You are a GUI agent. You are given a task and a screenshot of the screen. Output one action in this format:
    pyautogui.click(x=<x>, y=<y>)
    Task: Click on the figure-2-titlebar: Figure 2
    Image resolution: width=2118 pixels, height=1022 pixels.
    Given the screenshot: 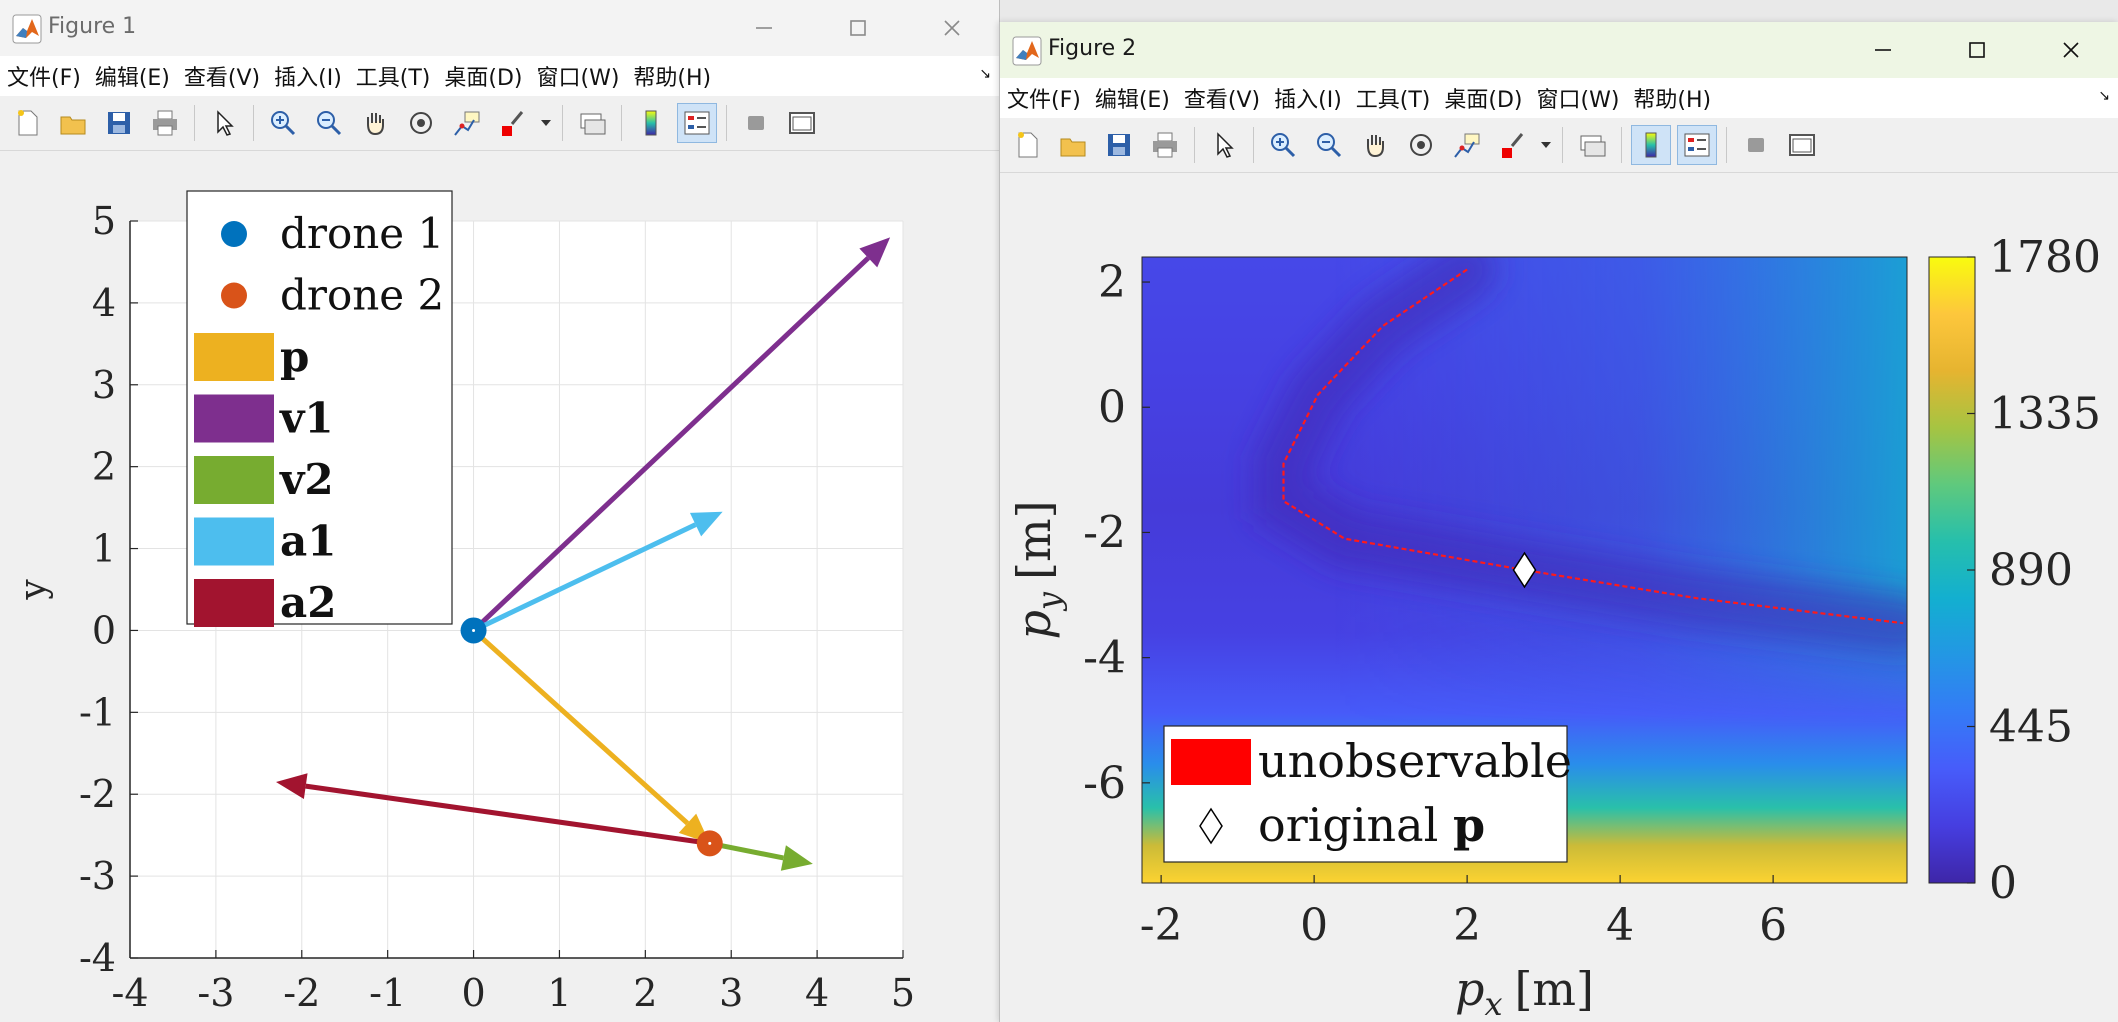 What is the action you would take?
    pyautogui.click(x=1559, y=50)
    